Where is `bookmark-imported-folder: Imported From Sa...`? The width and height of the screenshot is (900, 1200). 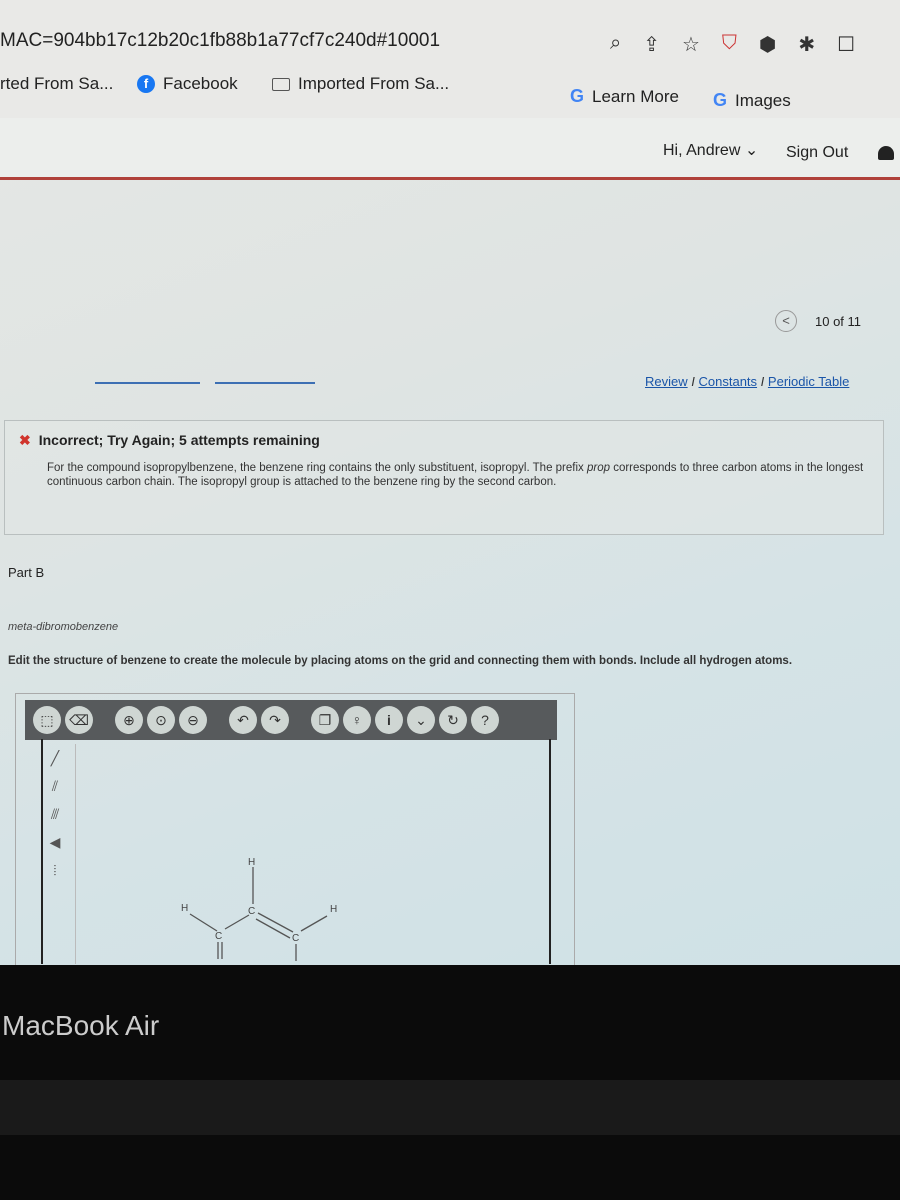 bookmark-imported-folder: Imported From Sa... is located at coordinates (360, 84).